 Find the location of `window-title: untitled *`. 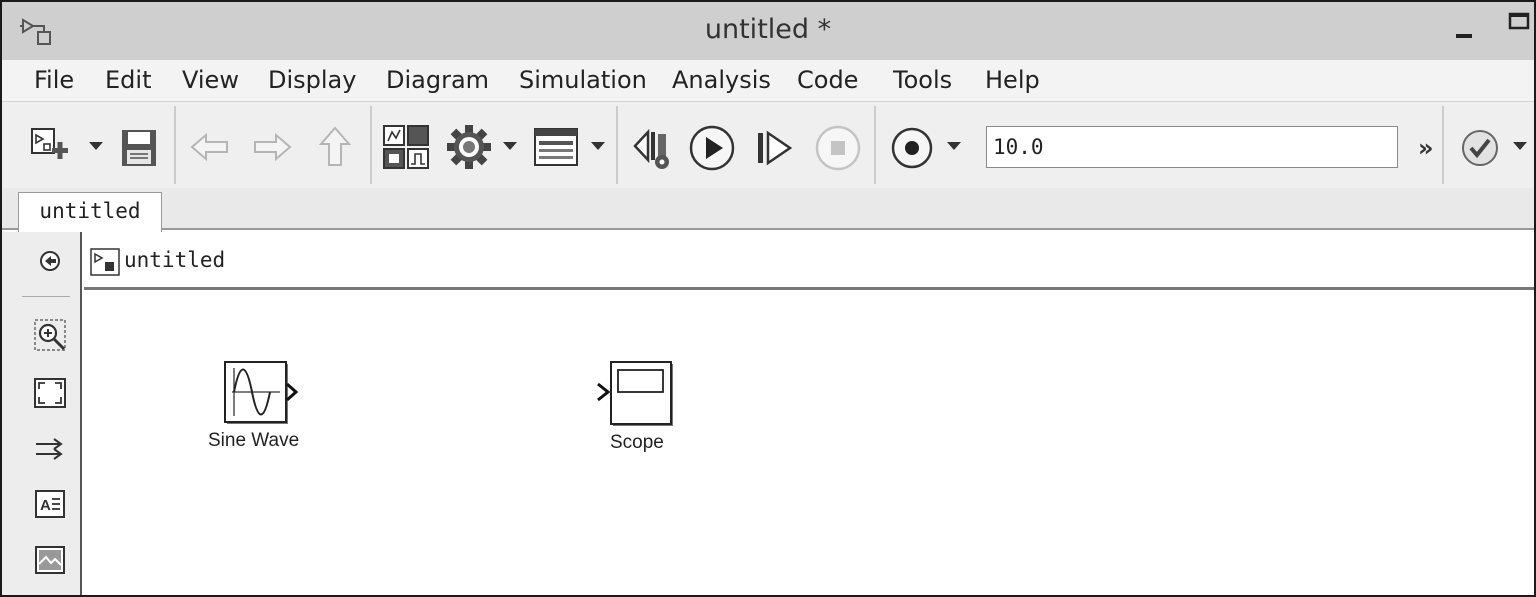

window-title: untitled * is located at coordinates (768, 29).